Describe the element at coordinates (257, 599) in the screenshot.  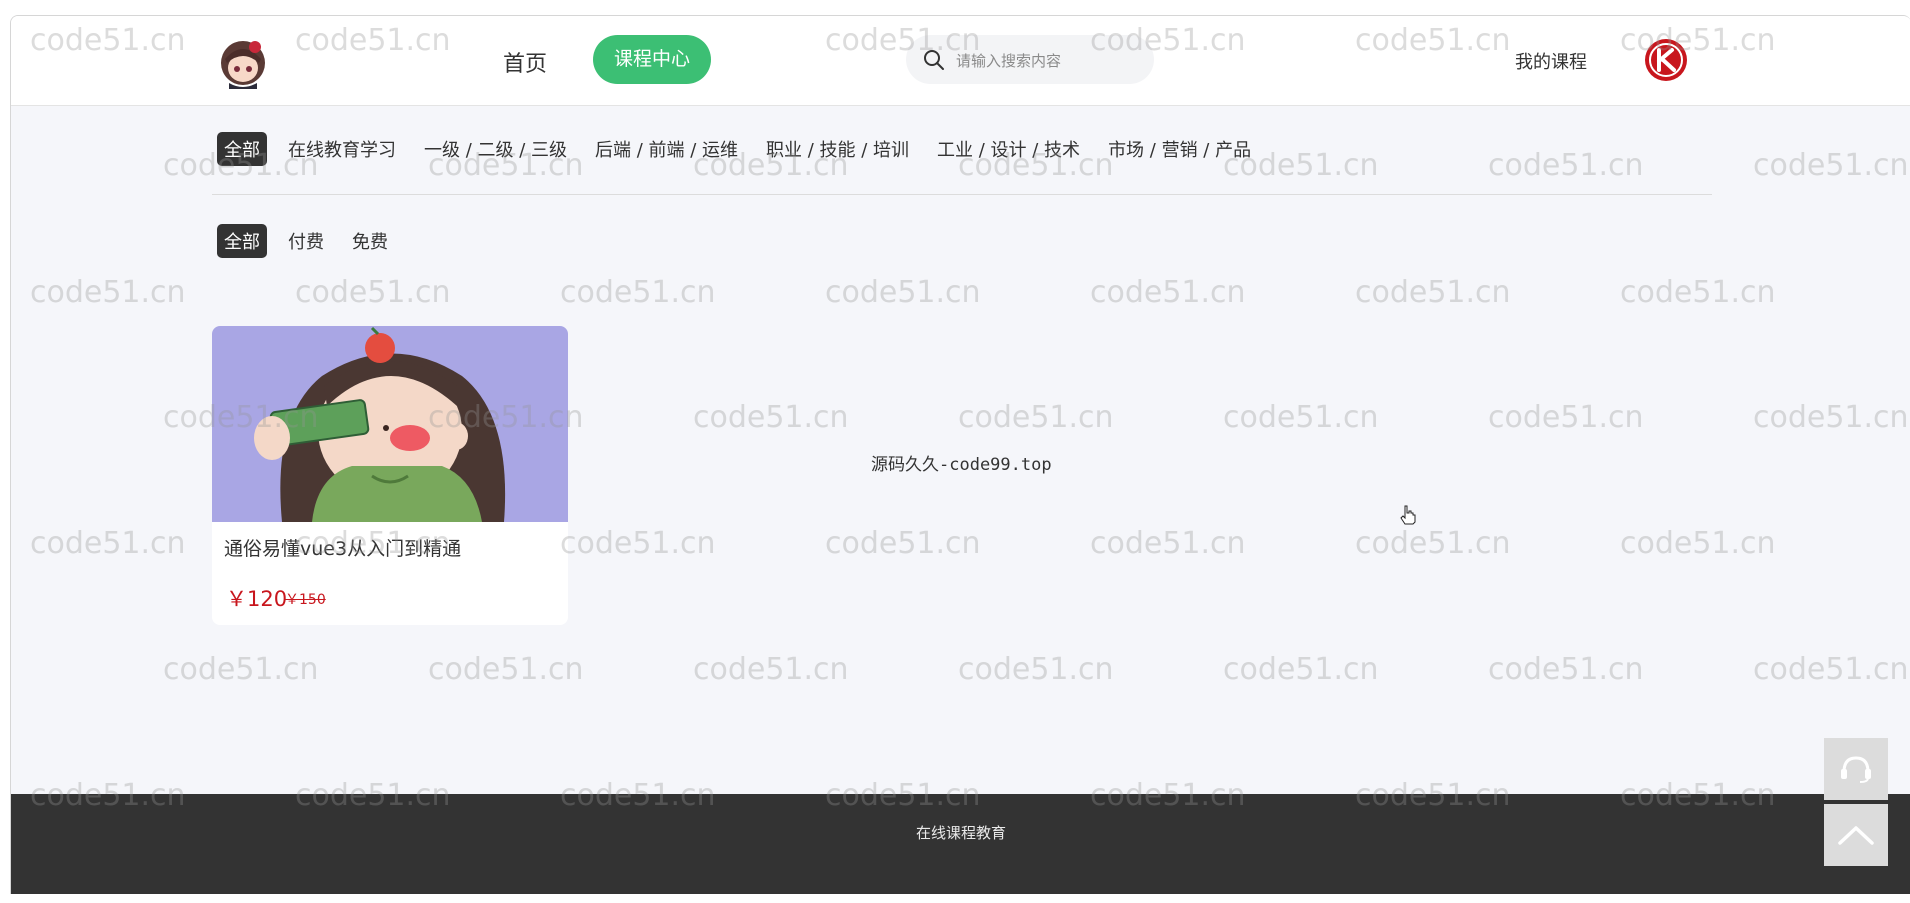
I see `course-price: ￥120` at that location.